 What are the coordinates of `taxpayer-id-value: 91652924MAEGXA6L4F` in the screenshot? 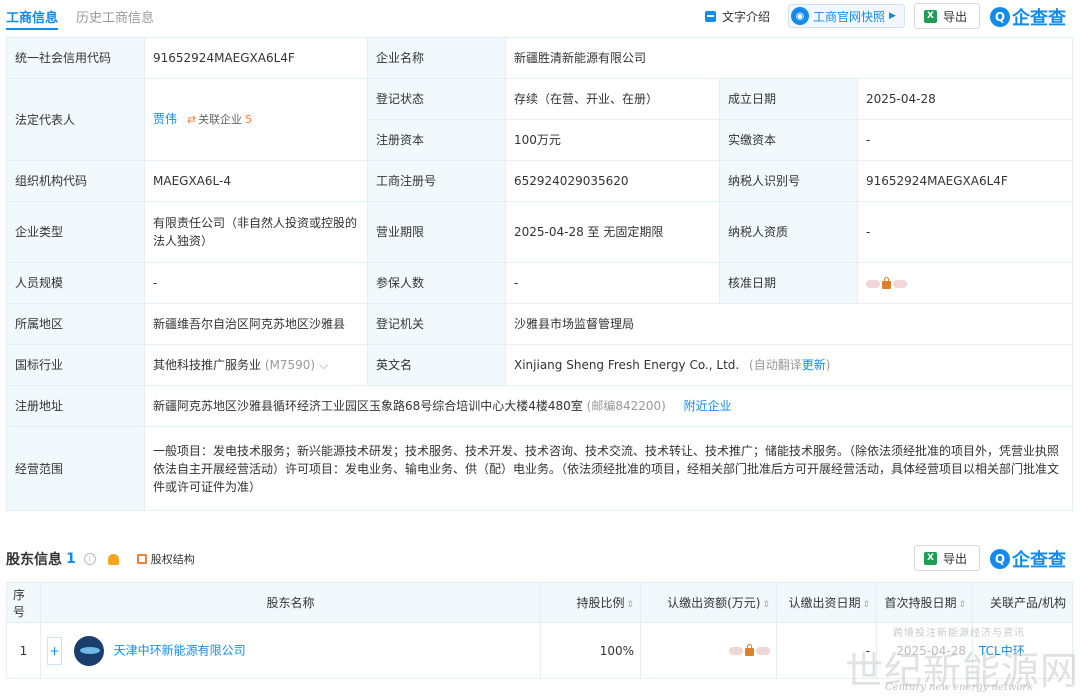 It's located at (965, 181).